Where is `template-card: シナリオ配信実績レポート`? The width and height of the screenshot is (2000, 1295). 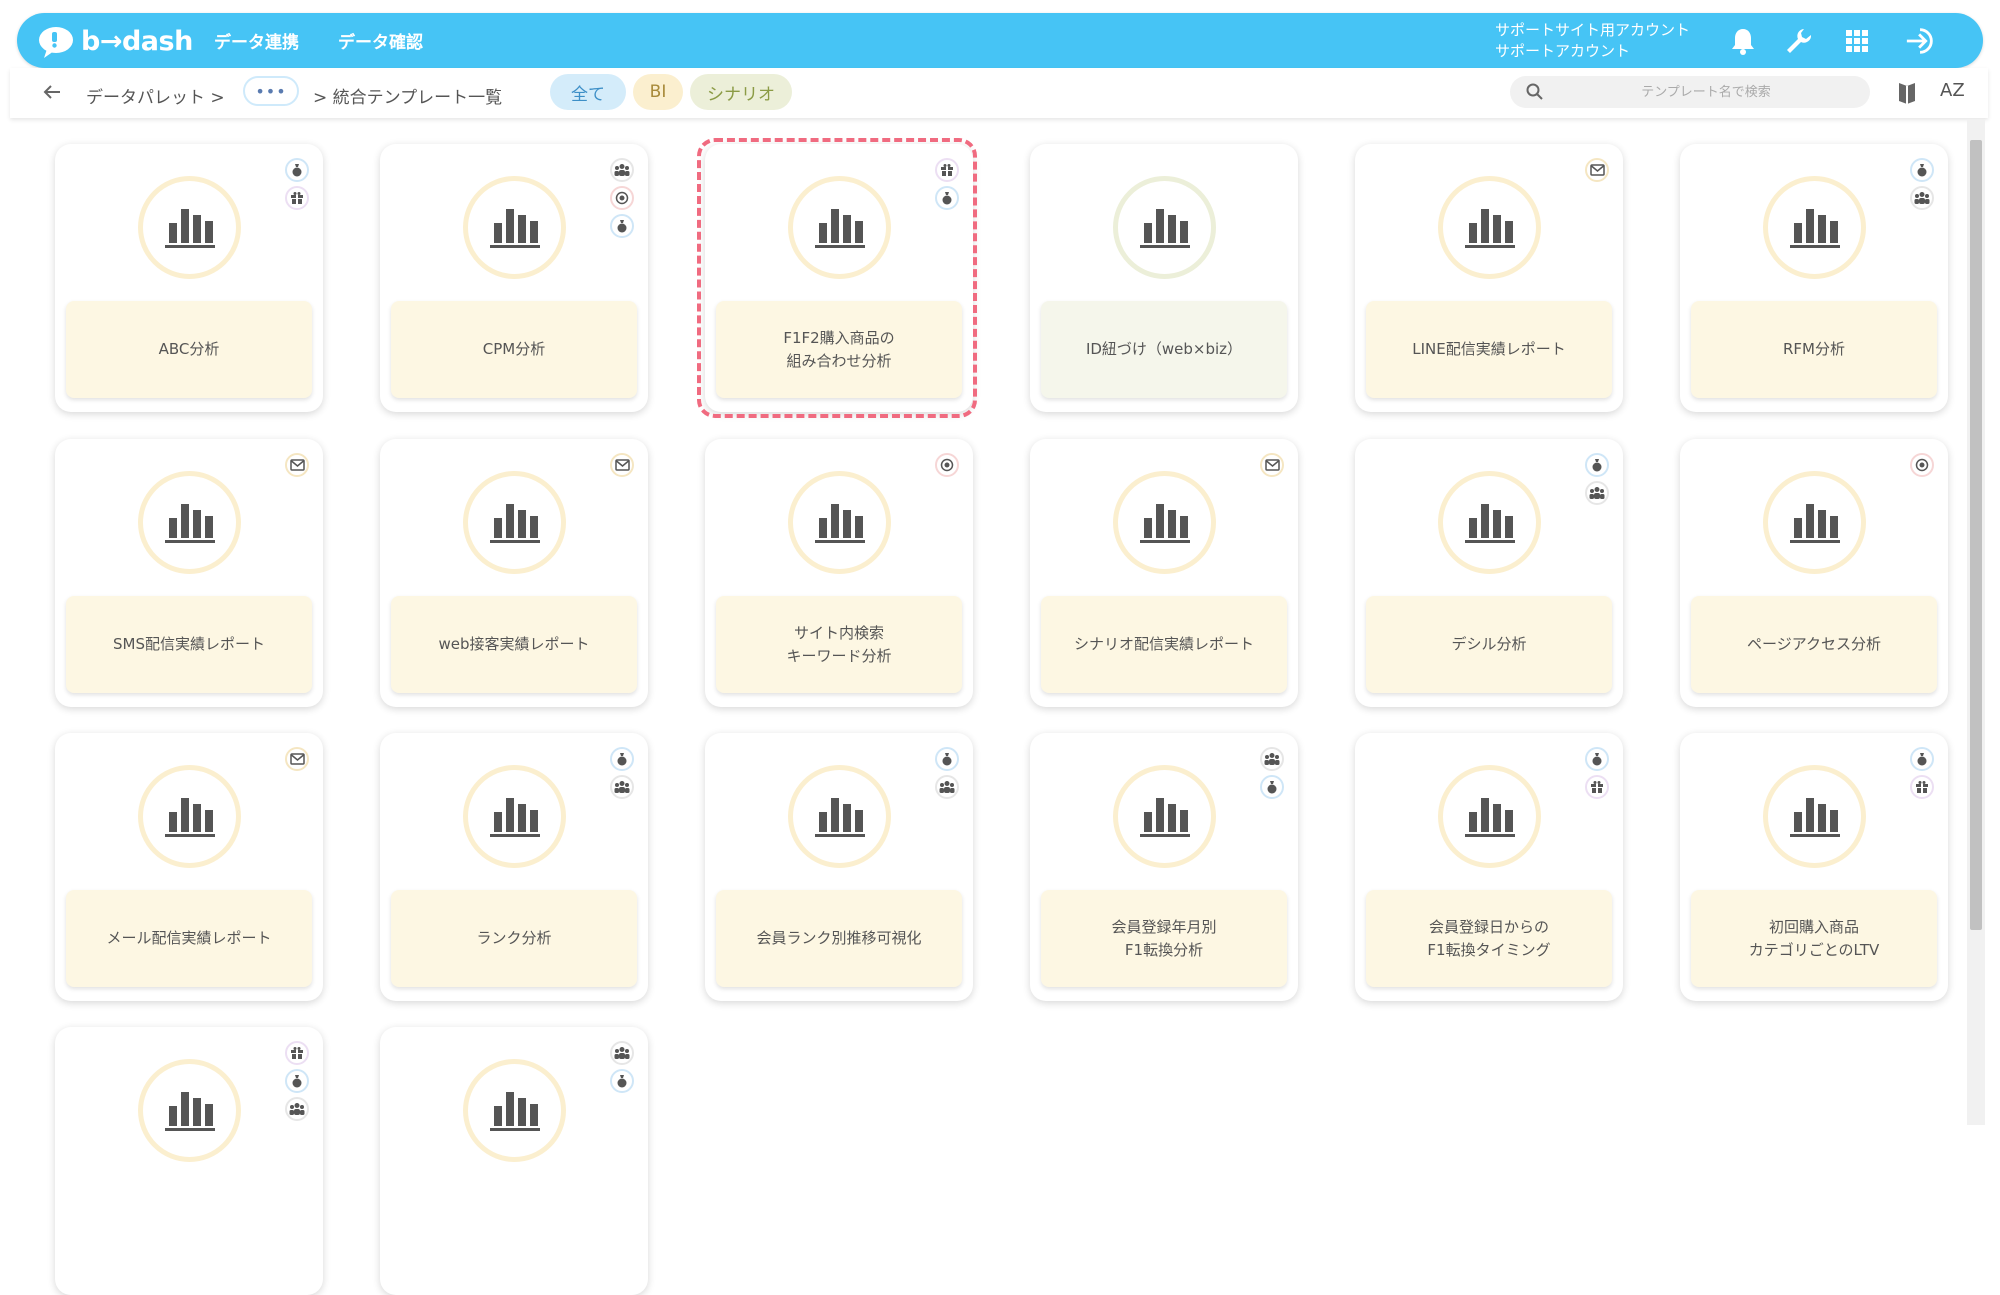
template-card: シナリオ配信実績レポート is located at coordinates (1164, 573).